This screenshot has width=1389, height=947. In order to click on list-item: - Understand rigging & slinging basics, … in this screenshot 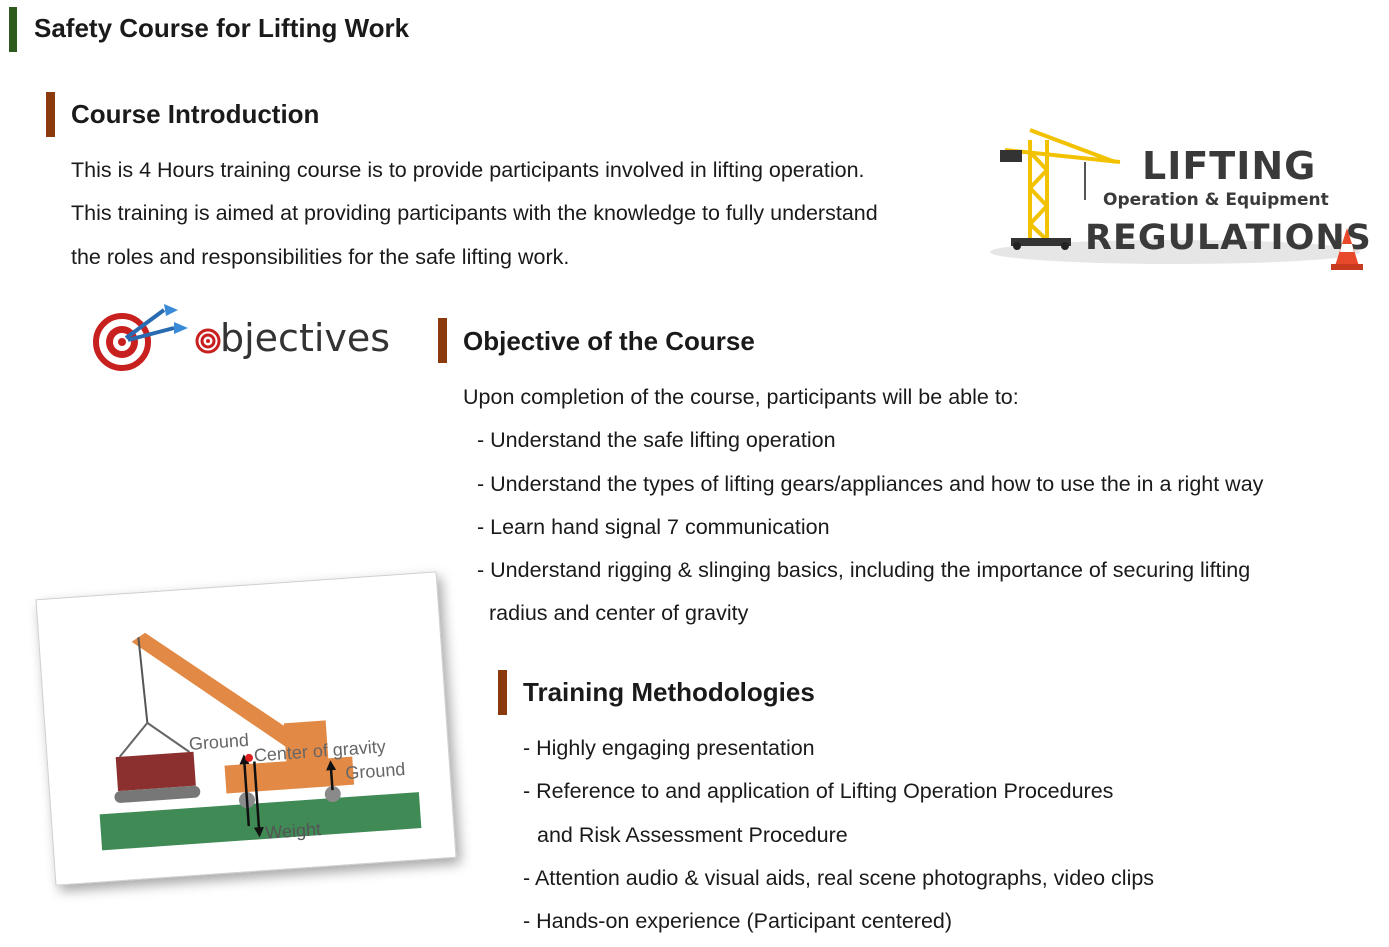, I will do `click(864, 570)`.